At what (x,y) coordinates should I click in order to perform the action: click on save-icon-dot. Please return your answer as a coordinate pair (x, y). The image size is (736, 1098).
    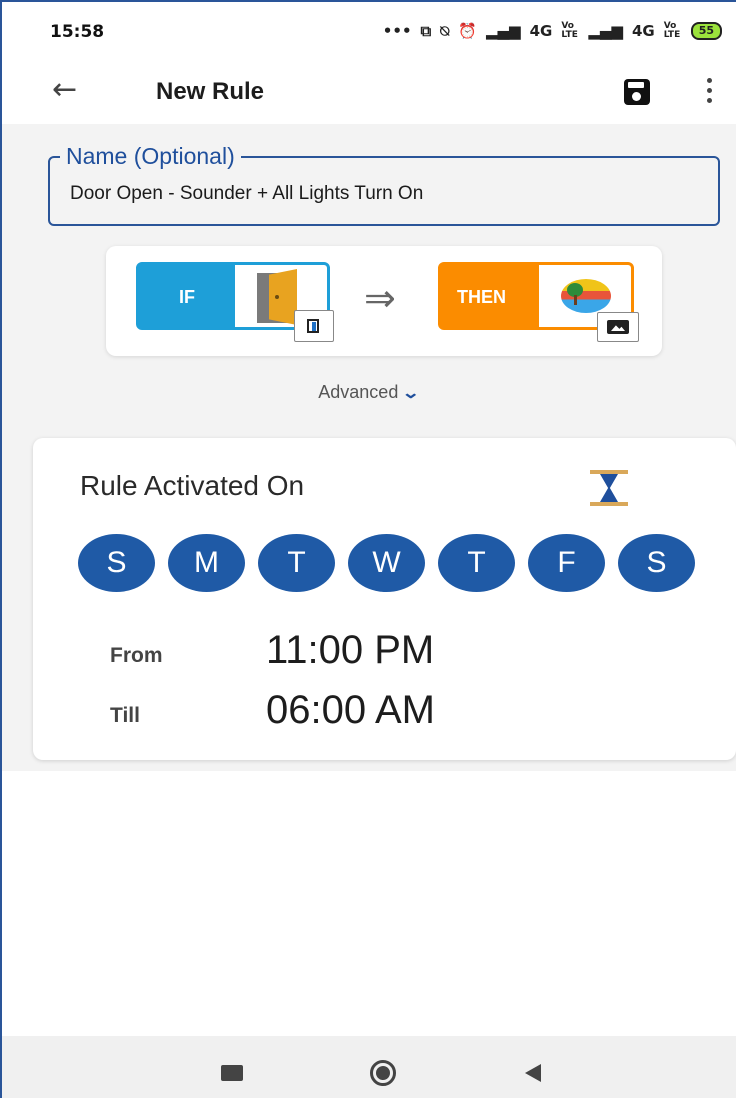
    Looking at the image, I should click on (636, 96).